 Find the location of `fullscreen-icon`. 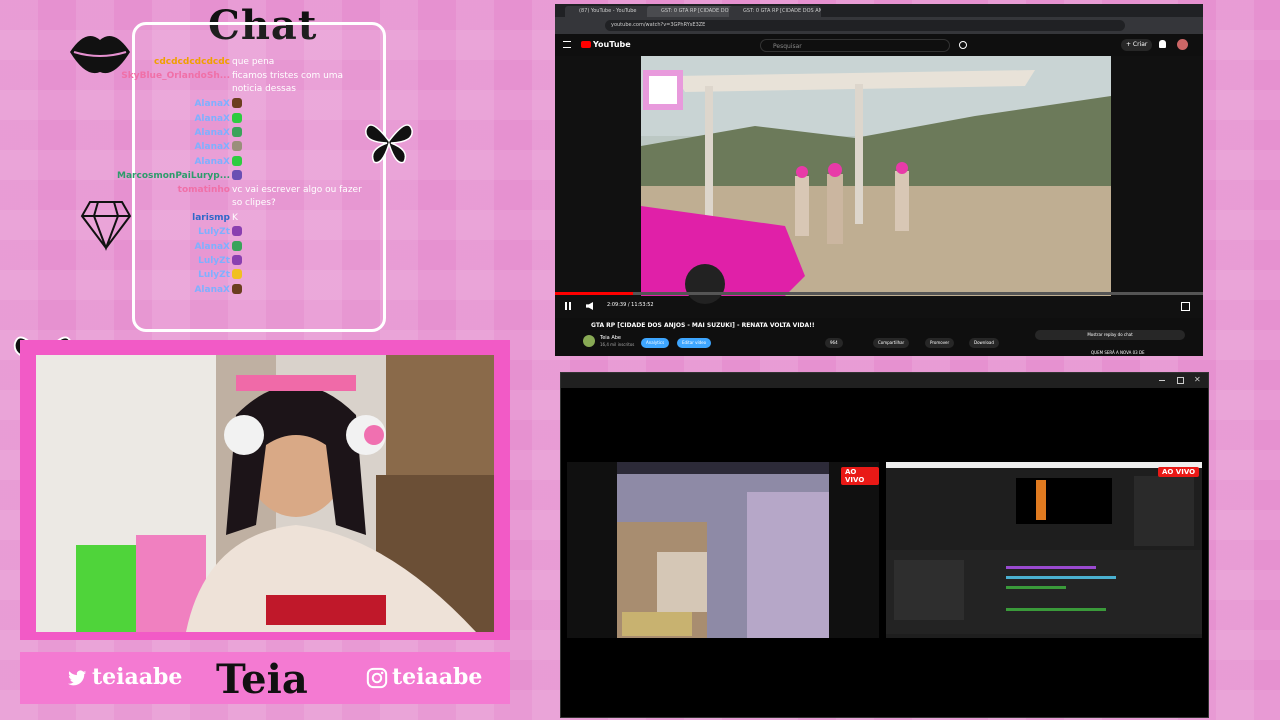

fullscreen-icon is located at coordinates (1185, 306).